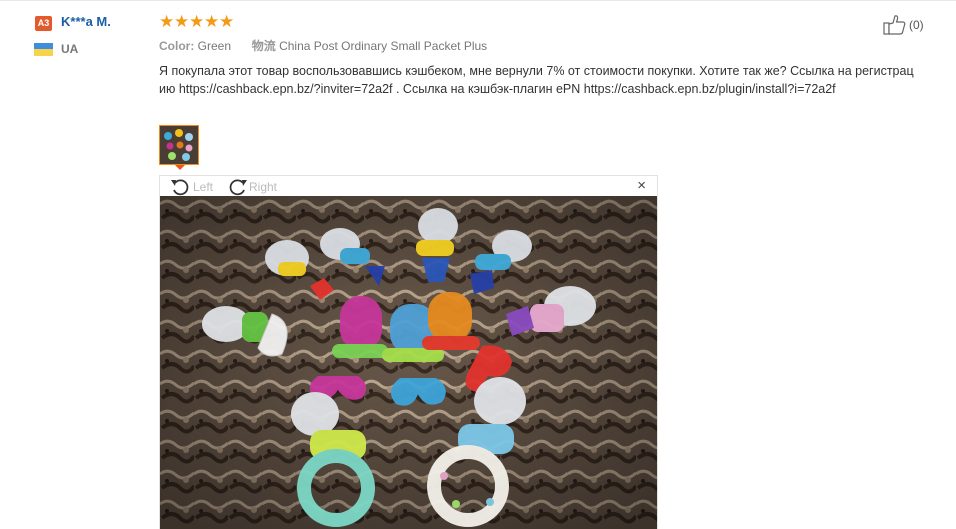  I want to click on shipping-value: China Post Ordinary Small Packet Plus, so click(383, 46).